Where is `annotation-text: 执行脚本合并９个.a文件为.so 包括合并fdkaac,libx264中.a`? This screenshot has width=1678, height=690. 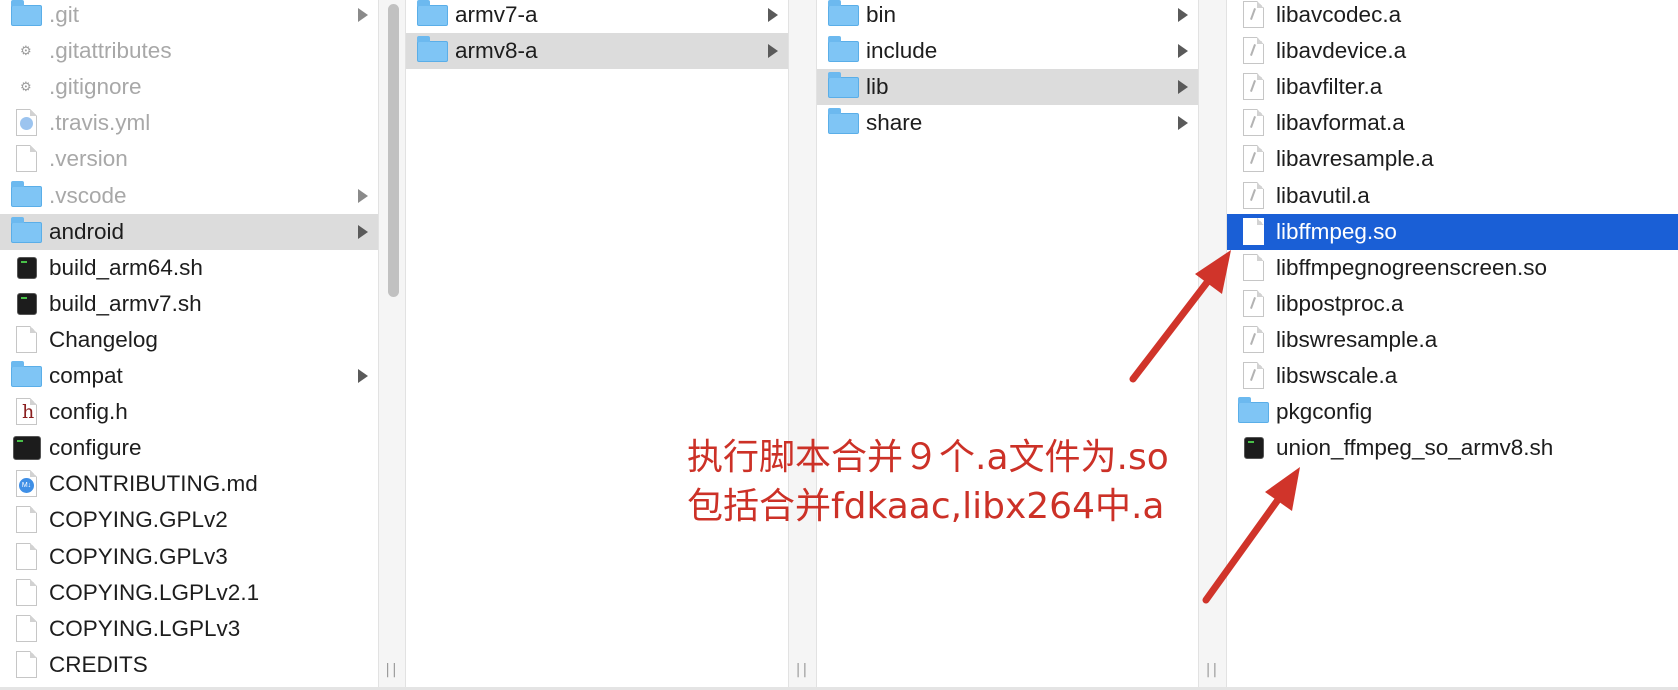
annotation-text: 执行脚本合并９个.a文件为.so 包括合并fdkaac,libx264中.a is located at coordinates (928, 482).